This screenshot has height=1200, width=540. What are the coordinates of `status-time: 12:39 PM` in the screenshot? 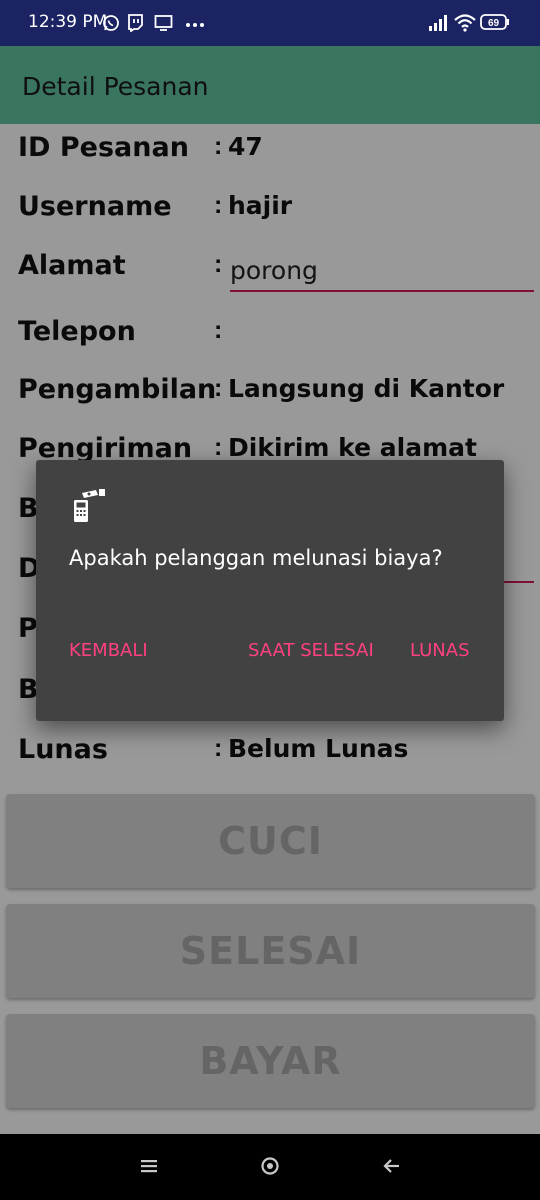 It's located at (68, 22).